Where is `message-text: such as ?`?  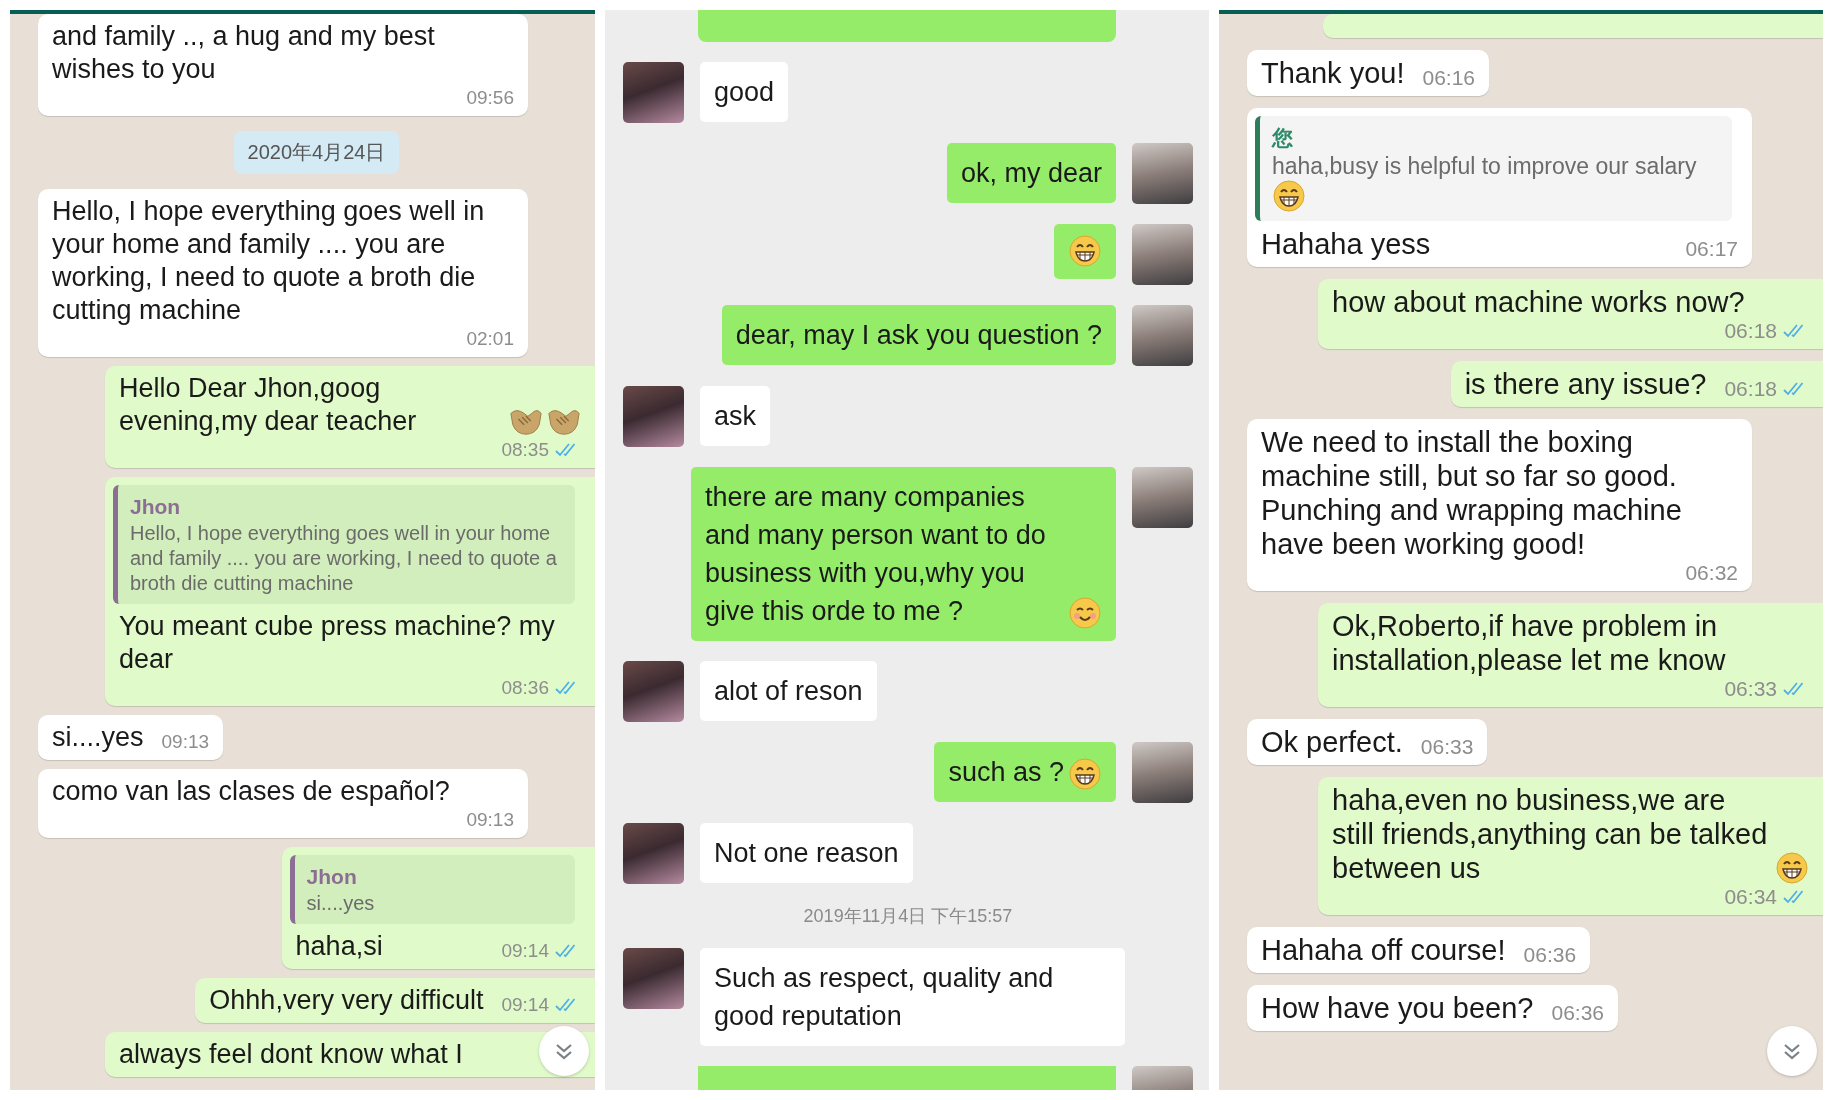 message-text: such as ? is located at coordinates (1006, 772).